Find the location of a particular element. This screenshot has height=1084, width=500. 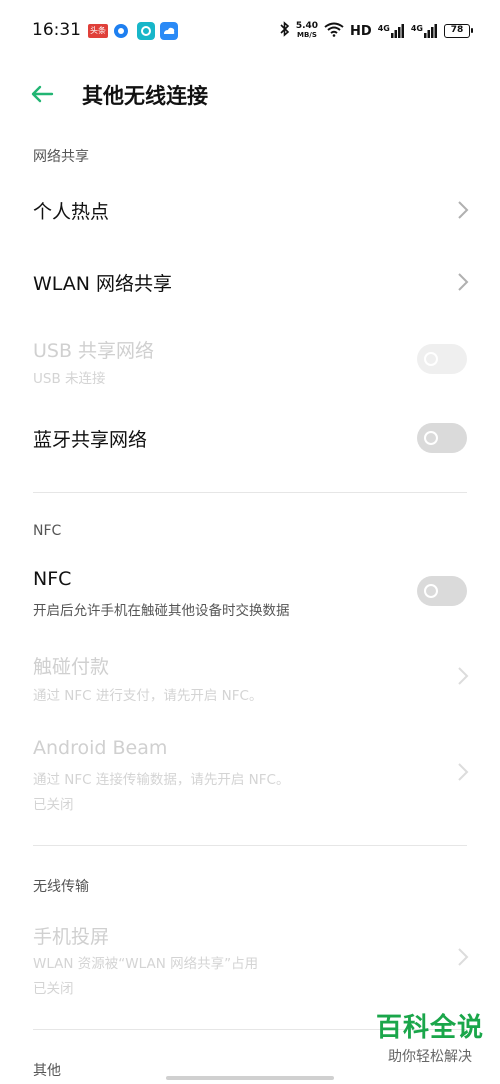

usb-share-row: USB 共享网络 USB 未连接 is located at coordinates (250, 362).